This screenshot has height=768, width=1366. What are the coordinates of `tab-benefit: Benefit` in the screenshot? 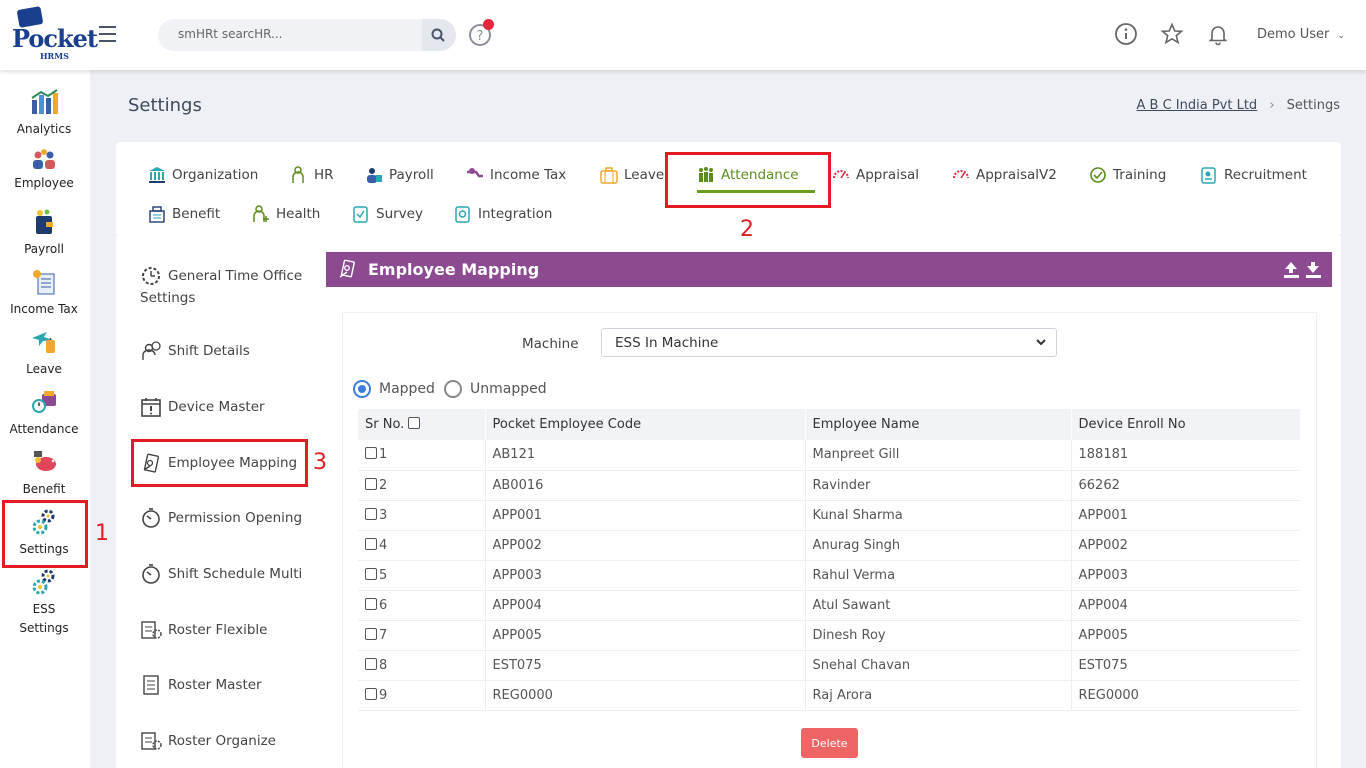 It's located at (184, 214).